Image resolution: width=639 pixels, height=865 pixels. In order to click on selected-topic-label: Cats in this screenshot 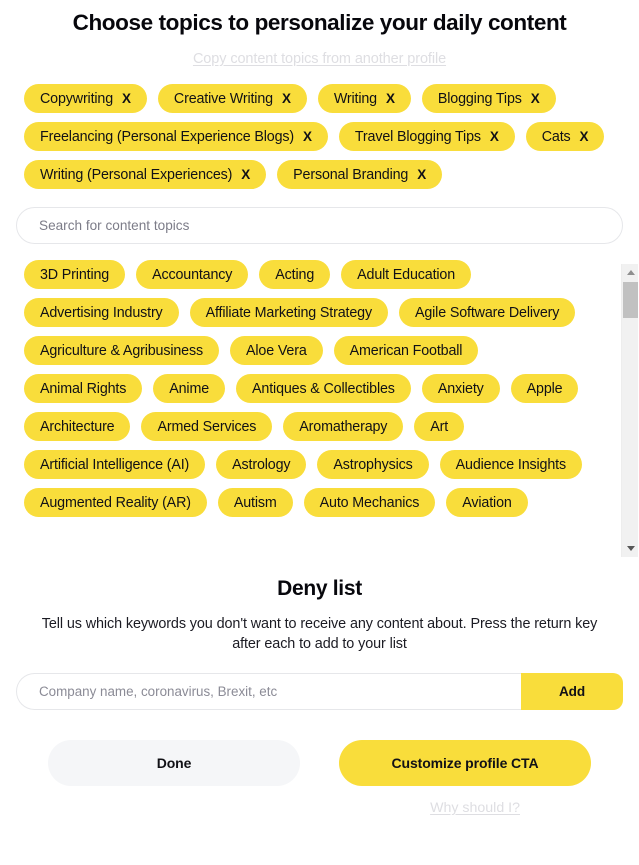, I will do `click(556, 136)`.